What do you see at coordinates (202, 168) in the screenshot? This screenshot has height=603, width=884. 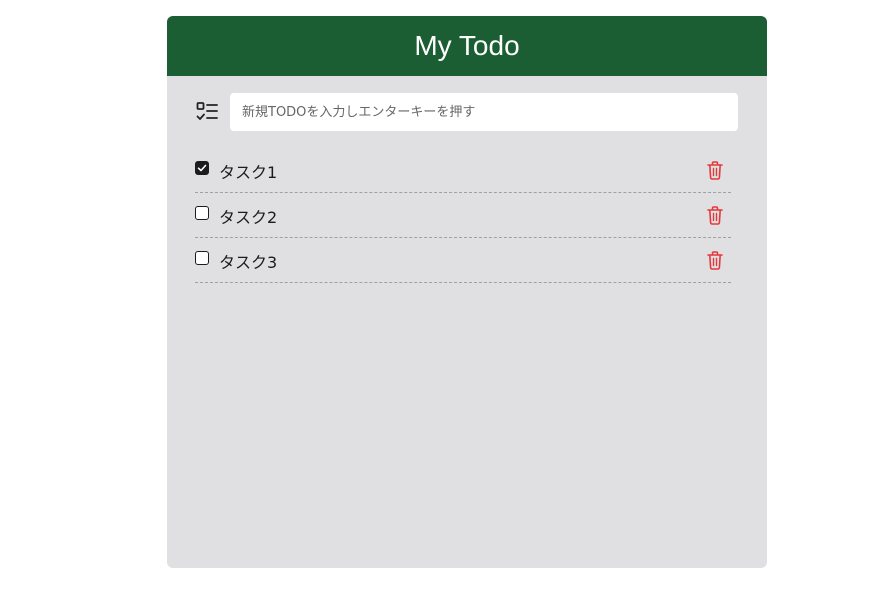 I see `checkbox-checked-icon` at bounding box center [202, 168].